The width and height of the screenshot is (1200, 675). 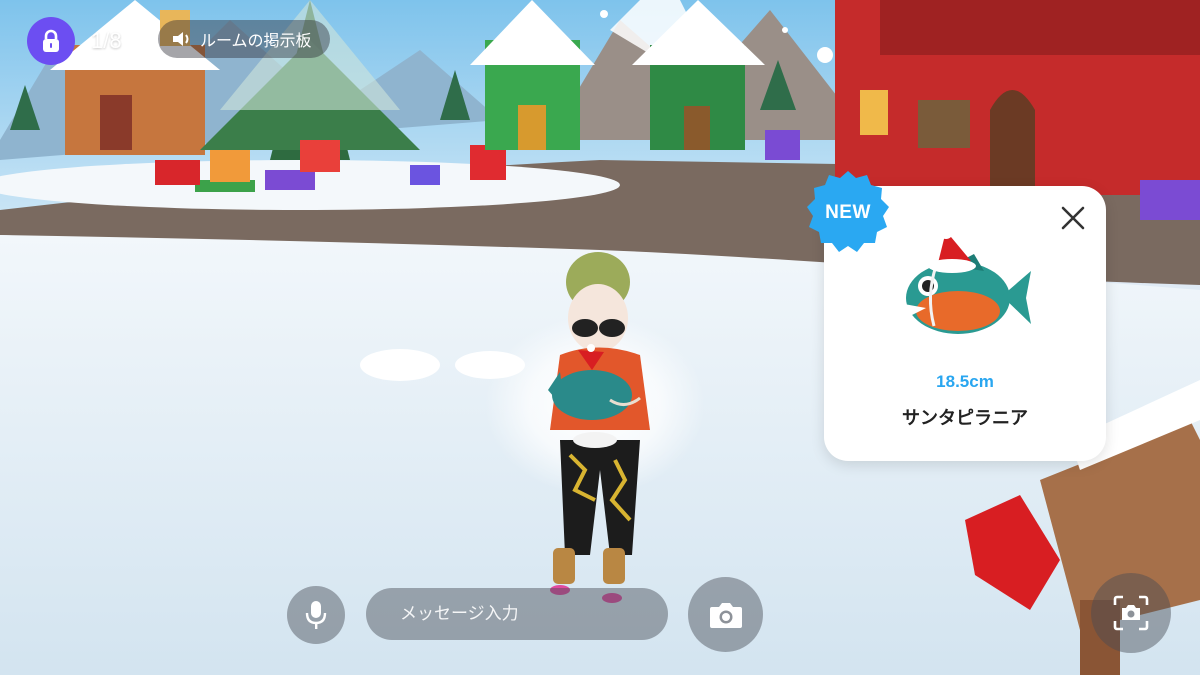 I want to click on microphone-button, so click(x=316, y=615).